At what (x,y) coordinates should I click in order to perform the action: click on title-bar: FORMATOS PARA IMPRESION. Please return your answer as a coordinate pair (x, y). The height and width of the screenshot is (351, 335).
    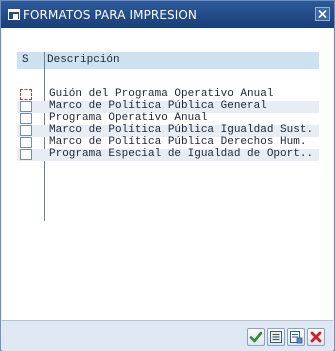
    Looking at the image, I should click on (167, 14).